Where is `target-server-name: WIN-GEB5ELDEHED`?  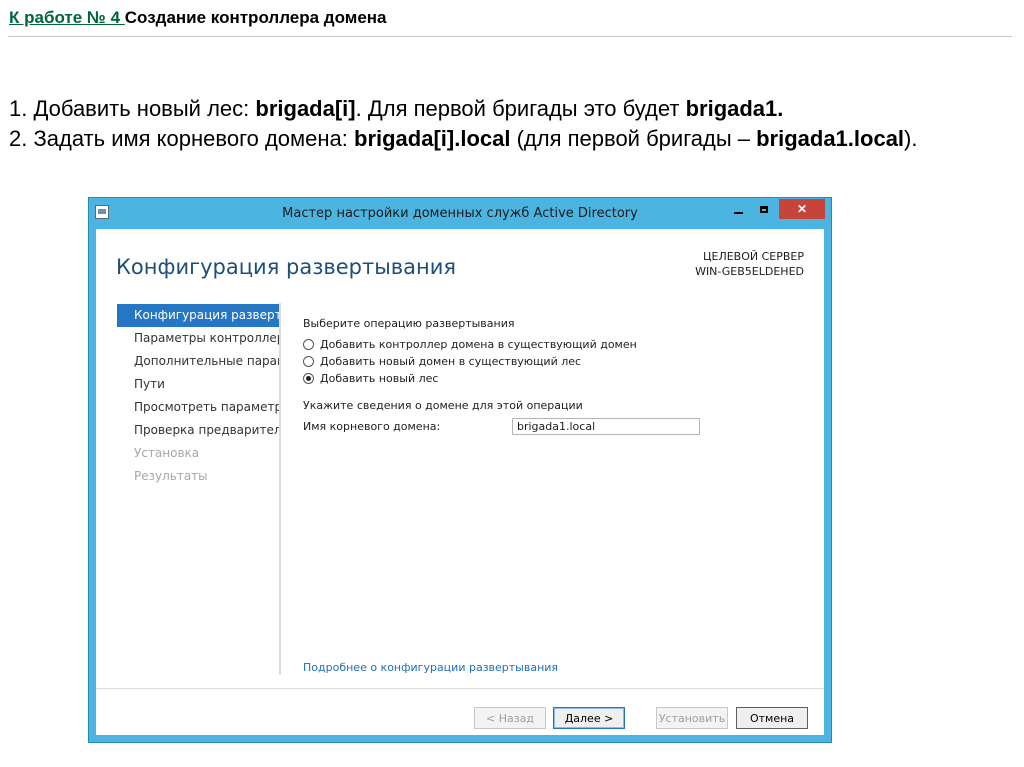 target-server-name: WIN-GEB5ELDEHED is located at coordinates (749, 271).